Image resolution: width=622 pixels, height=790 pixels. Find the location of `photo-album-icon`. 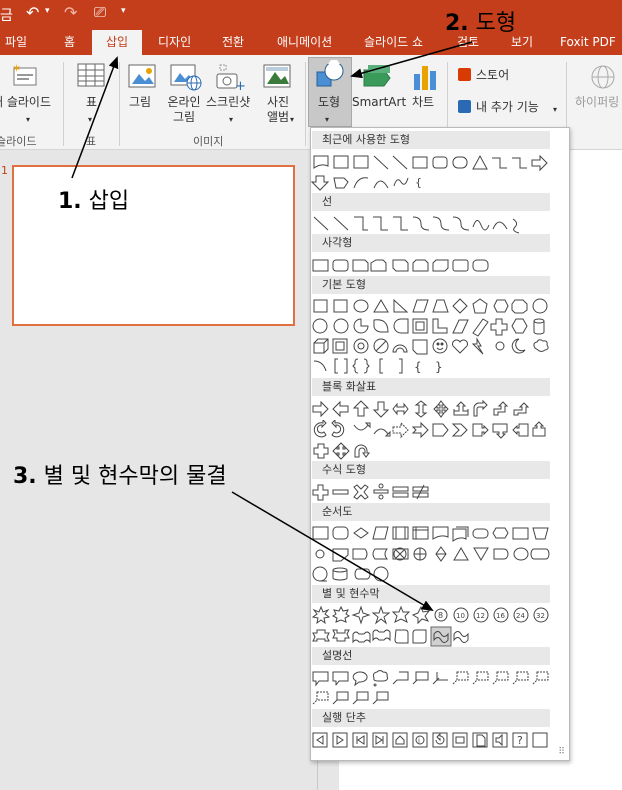

photo-album-icon is located at coordinates (278, 79).